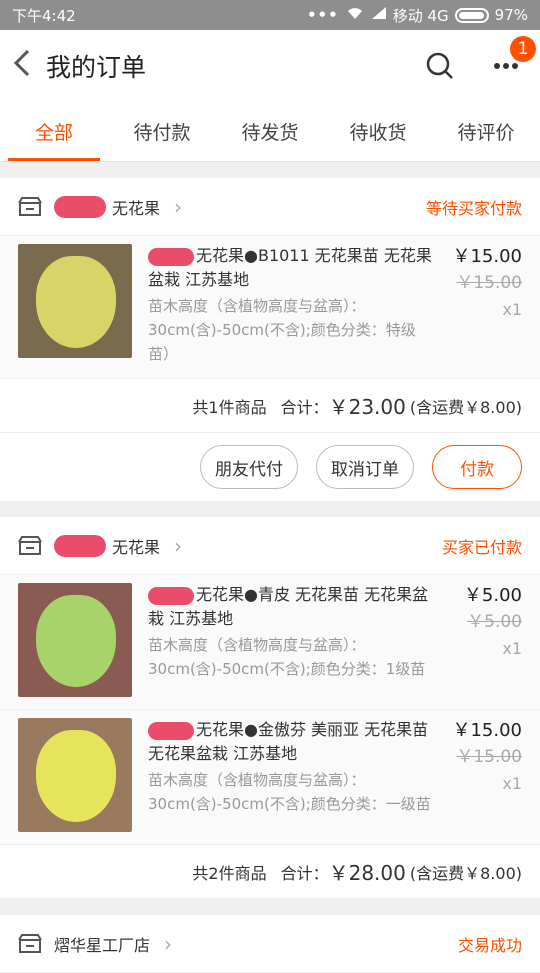 This screenshot has height=973, width=540. I want to click on item-spec: 苗木高度（含植物高度与盆高）：30cm(含)-50cm(不含);颜色分类：一级苗, so click(289, 792).